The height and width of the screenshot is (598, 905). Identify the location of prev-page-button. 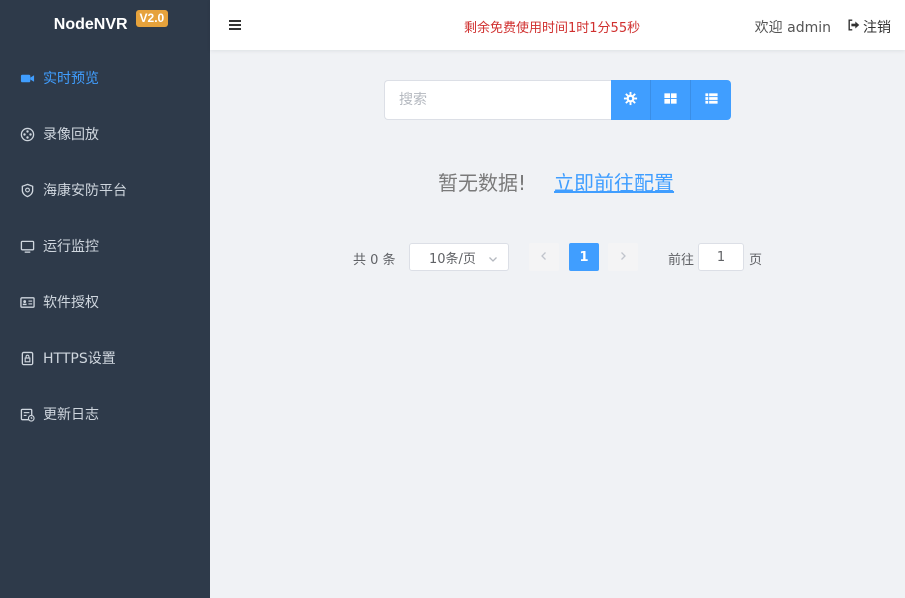
(544, 257).